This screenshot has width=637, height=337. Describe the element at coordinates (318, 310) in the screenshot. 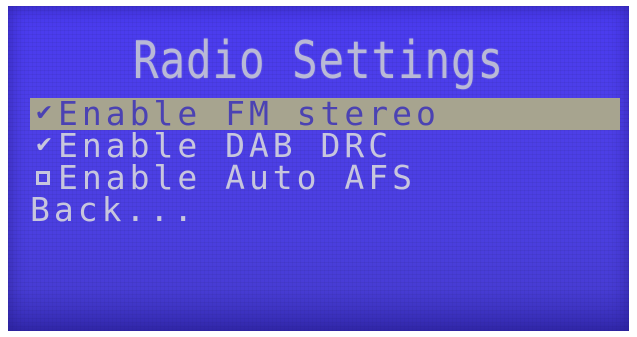

I see `screen-shadow-band` at that location.